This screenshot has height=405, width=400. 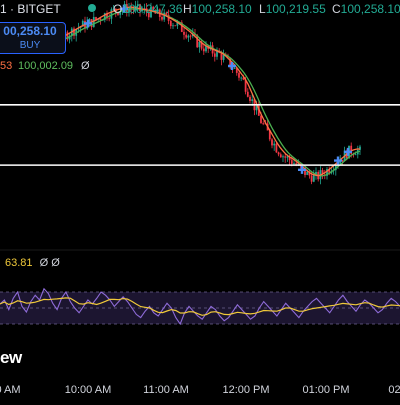 What do you see at coordinates (11, 357) in the screenshot?
I see `tradingview-logo: ew` at bounding box center [11, 357].